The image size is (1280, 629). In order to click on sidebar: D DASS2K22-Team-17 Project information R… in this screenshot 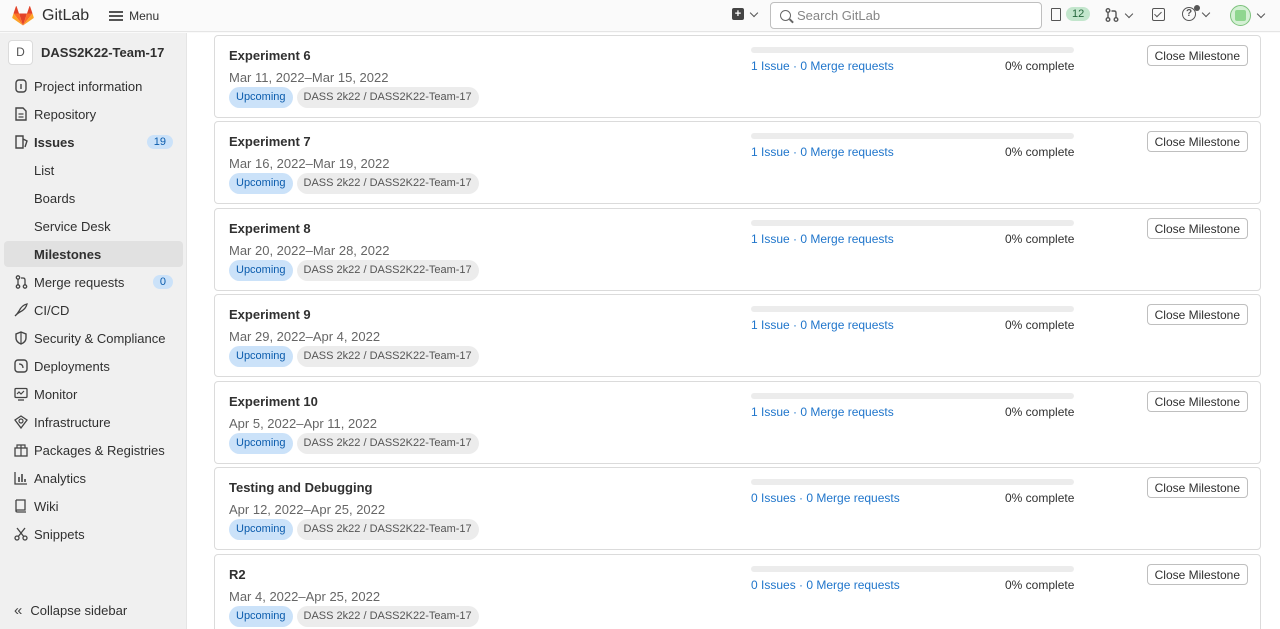, I will do `click(93, 331)`.